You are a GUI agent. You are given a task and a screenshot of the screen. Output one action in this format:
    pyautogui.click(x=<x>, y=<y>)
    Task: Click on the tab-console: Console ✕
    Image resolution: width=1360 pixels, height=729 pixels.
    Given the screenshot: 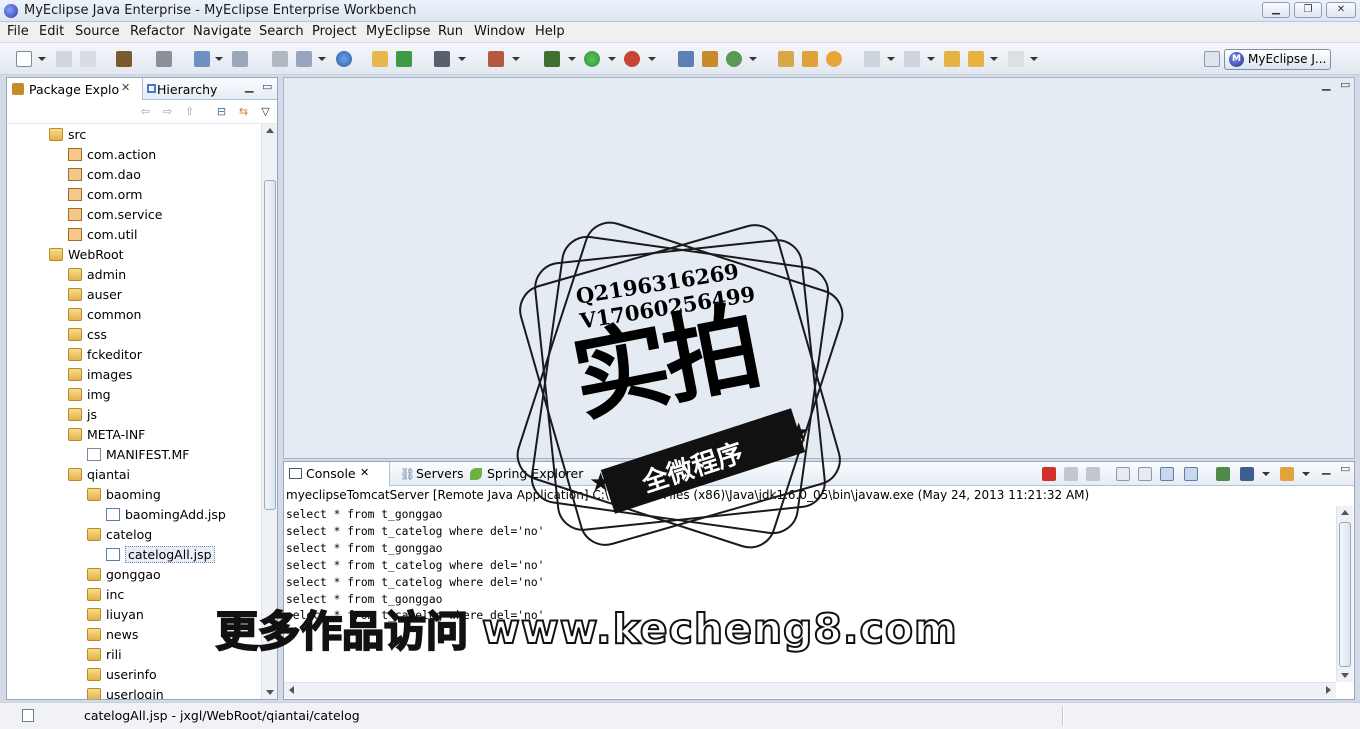 What is the action you would take?
    pyautogui.click(x=337, y=474)
    